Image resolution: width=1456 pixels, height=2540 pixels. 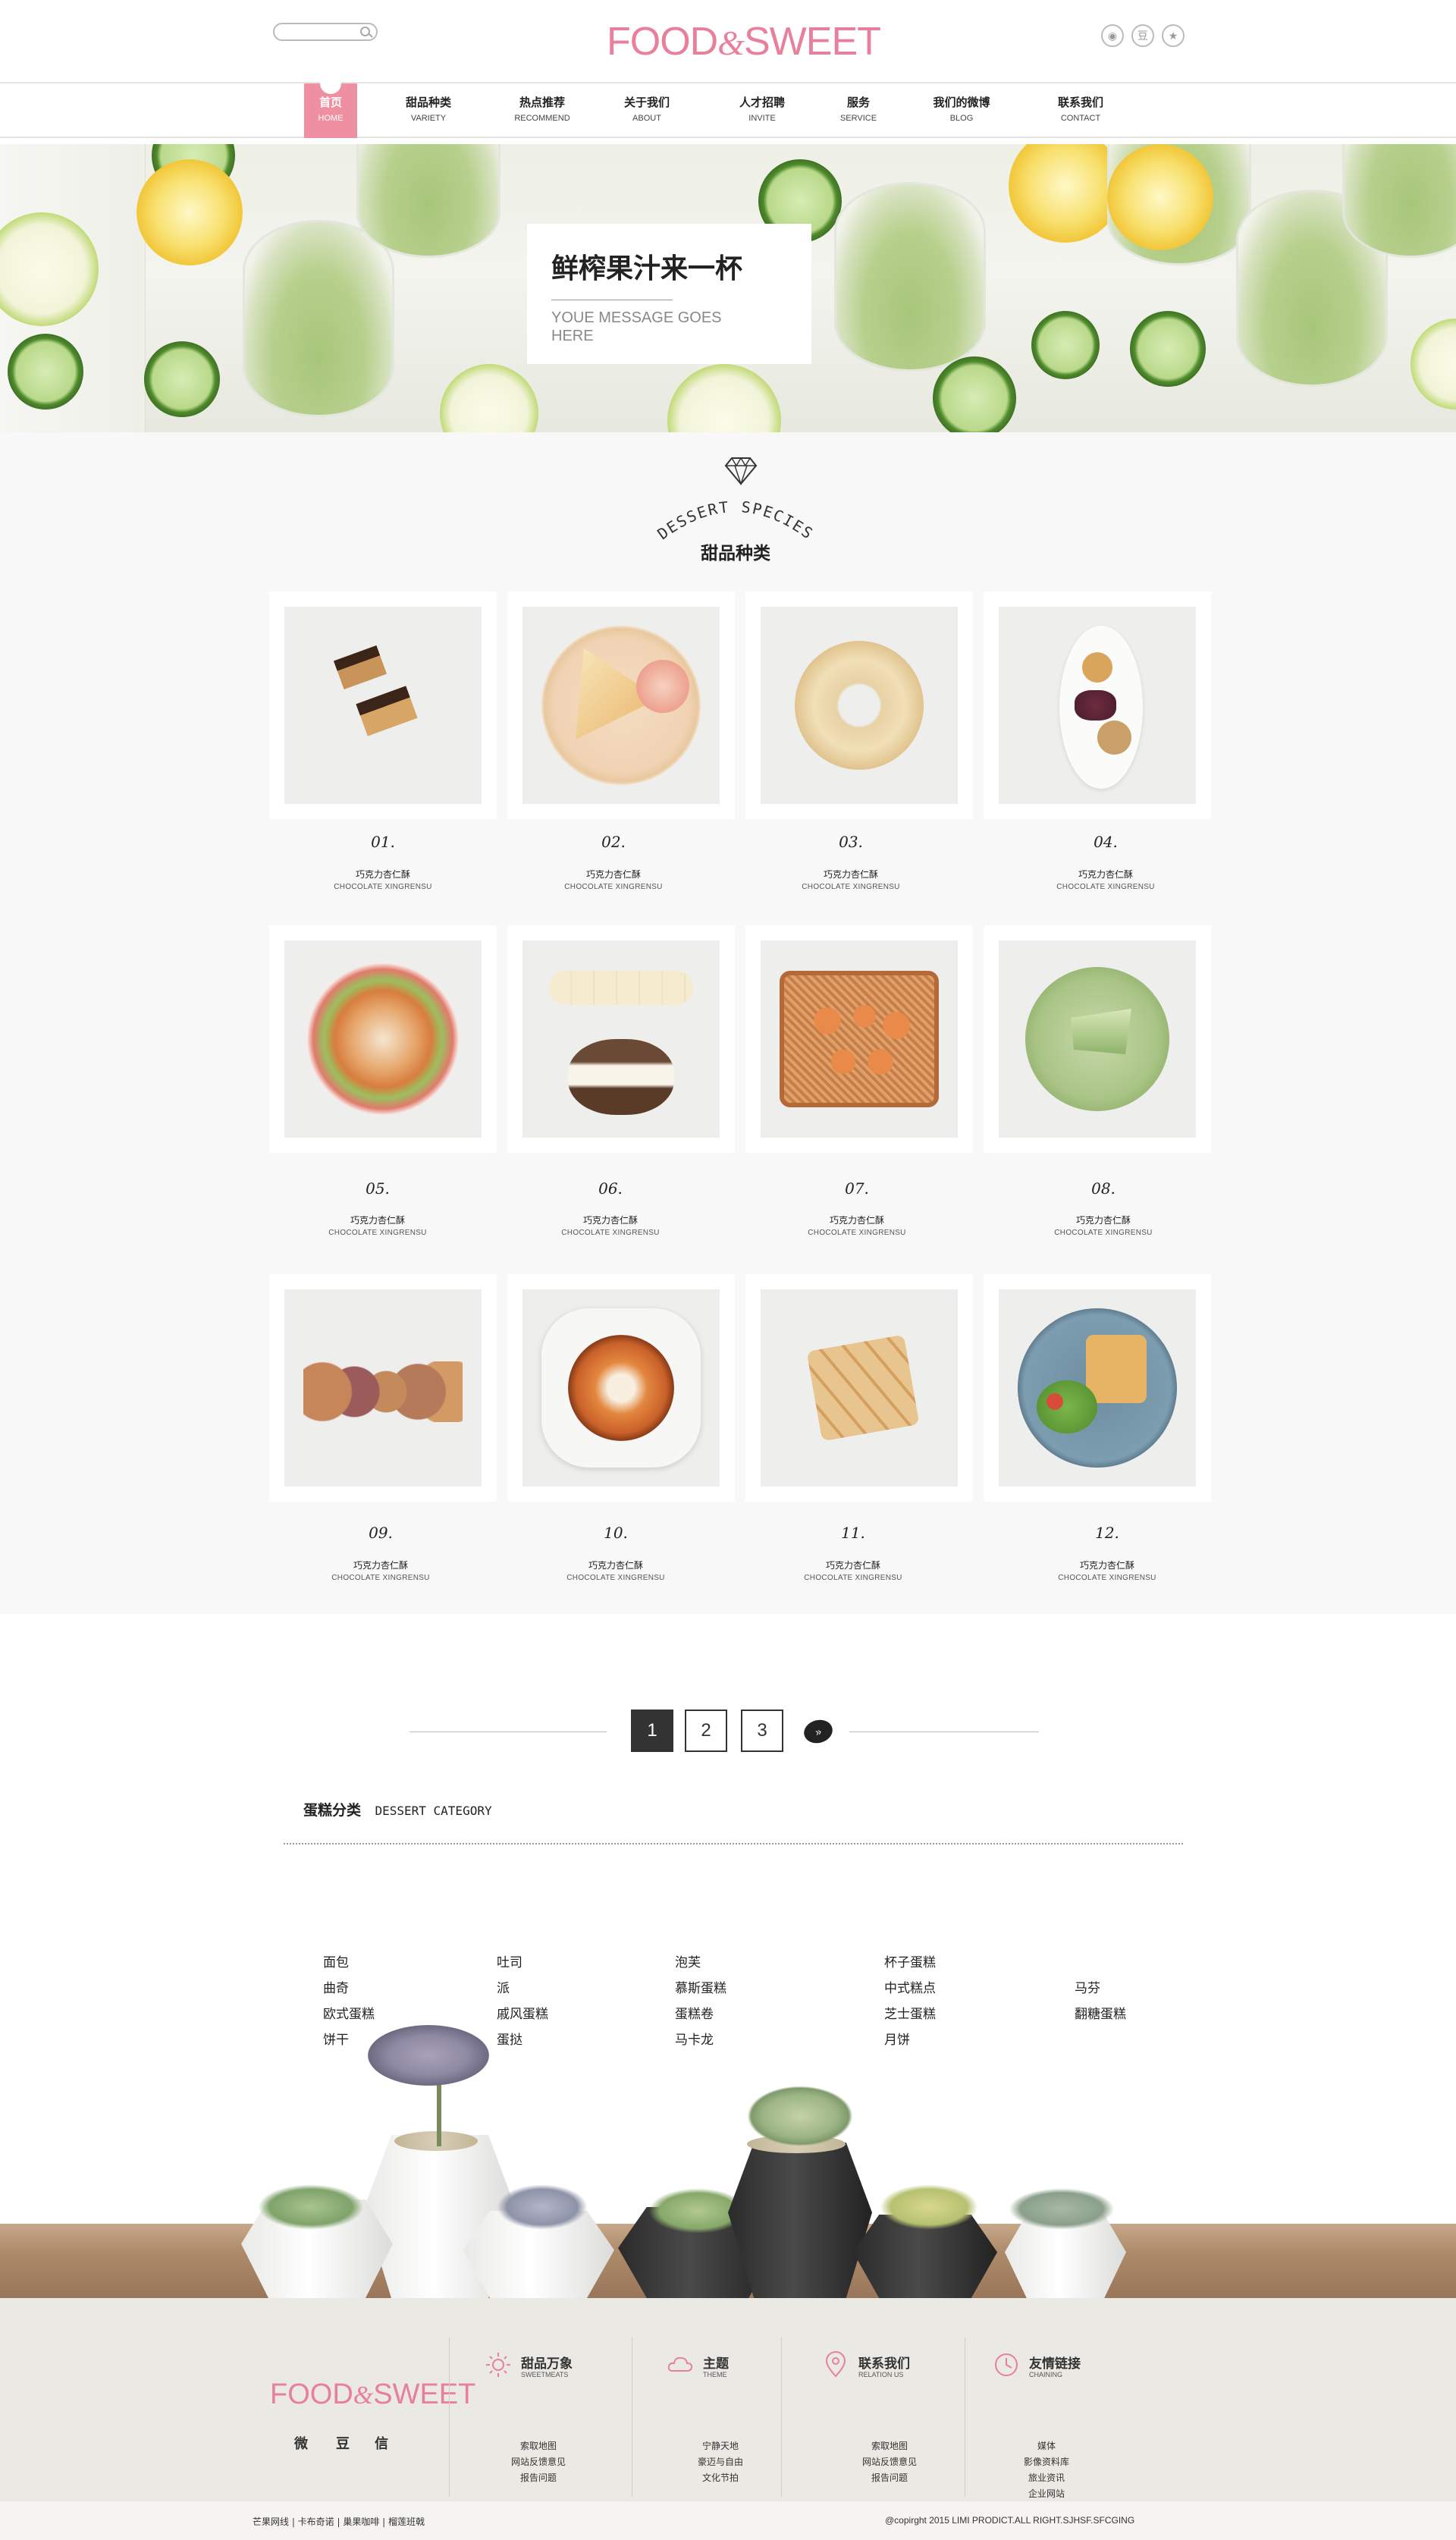 I want to click on wechat-icon: 信, so click(x=381, y=2443).